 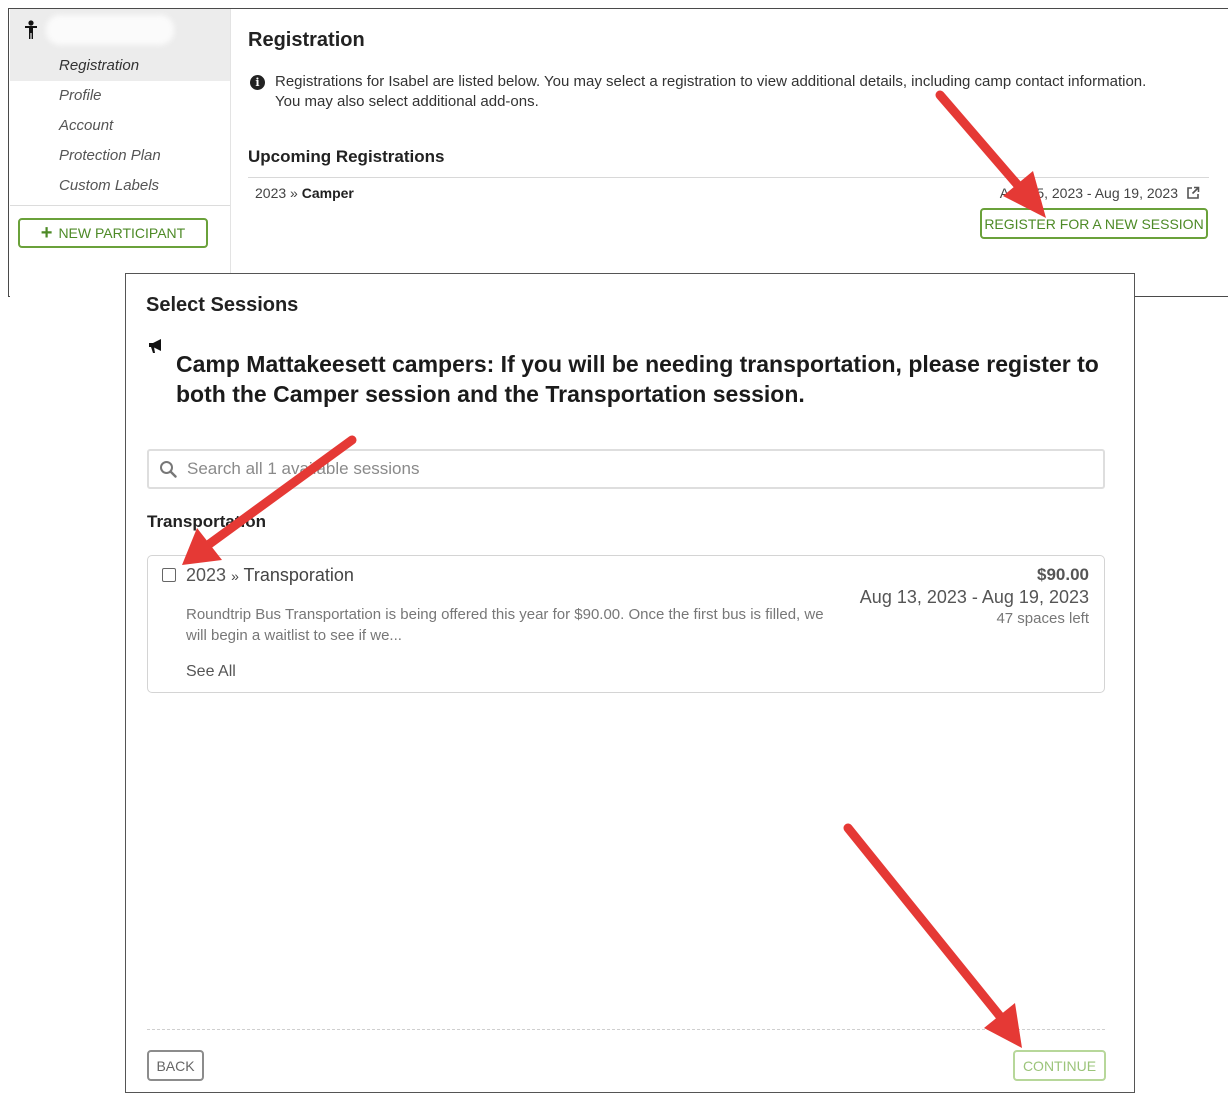 What do you see at coordinates (1042, 618) in the screenshot?
I see `session-spaces-left: 47 spaces left` at bounding box center [1042, 618].